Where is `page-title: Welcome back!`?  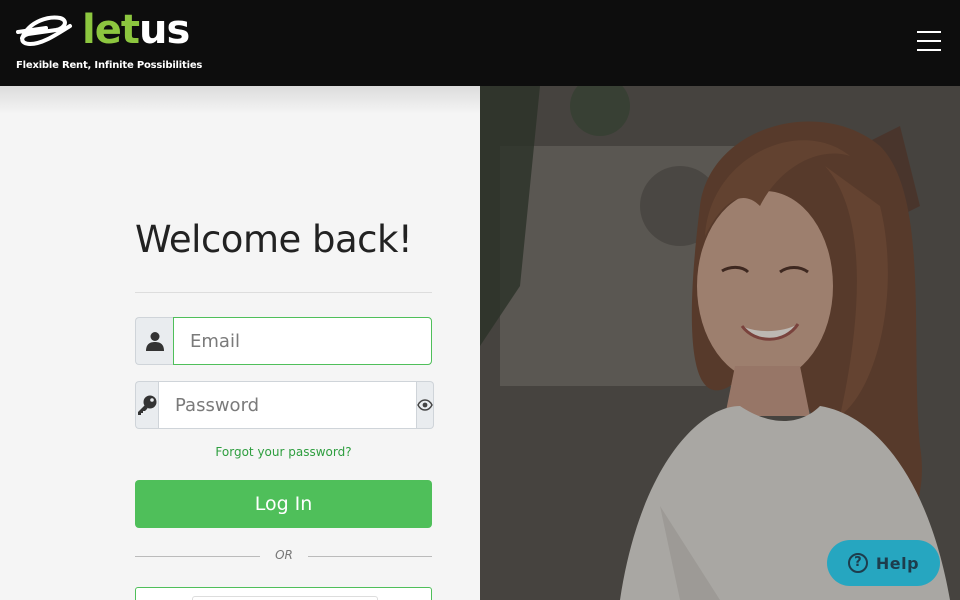 page-title: Welcome back! is located at coordinates (274, 239).